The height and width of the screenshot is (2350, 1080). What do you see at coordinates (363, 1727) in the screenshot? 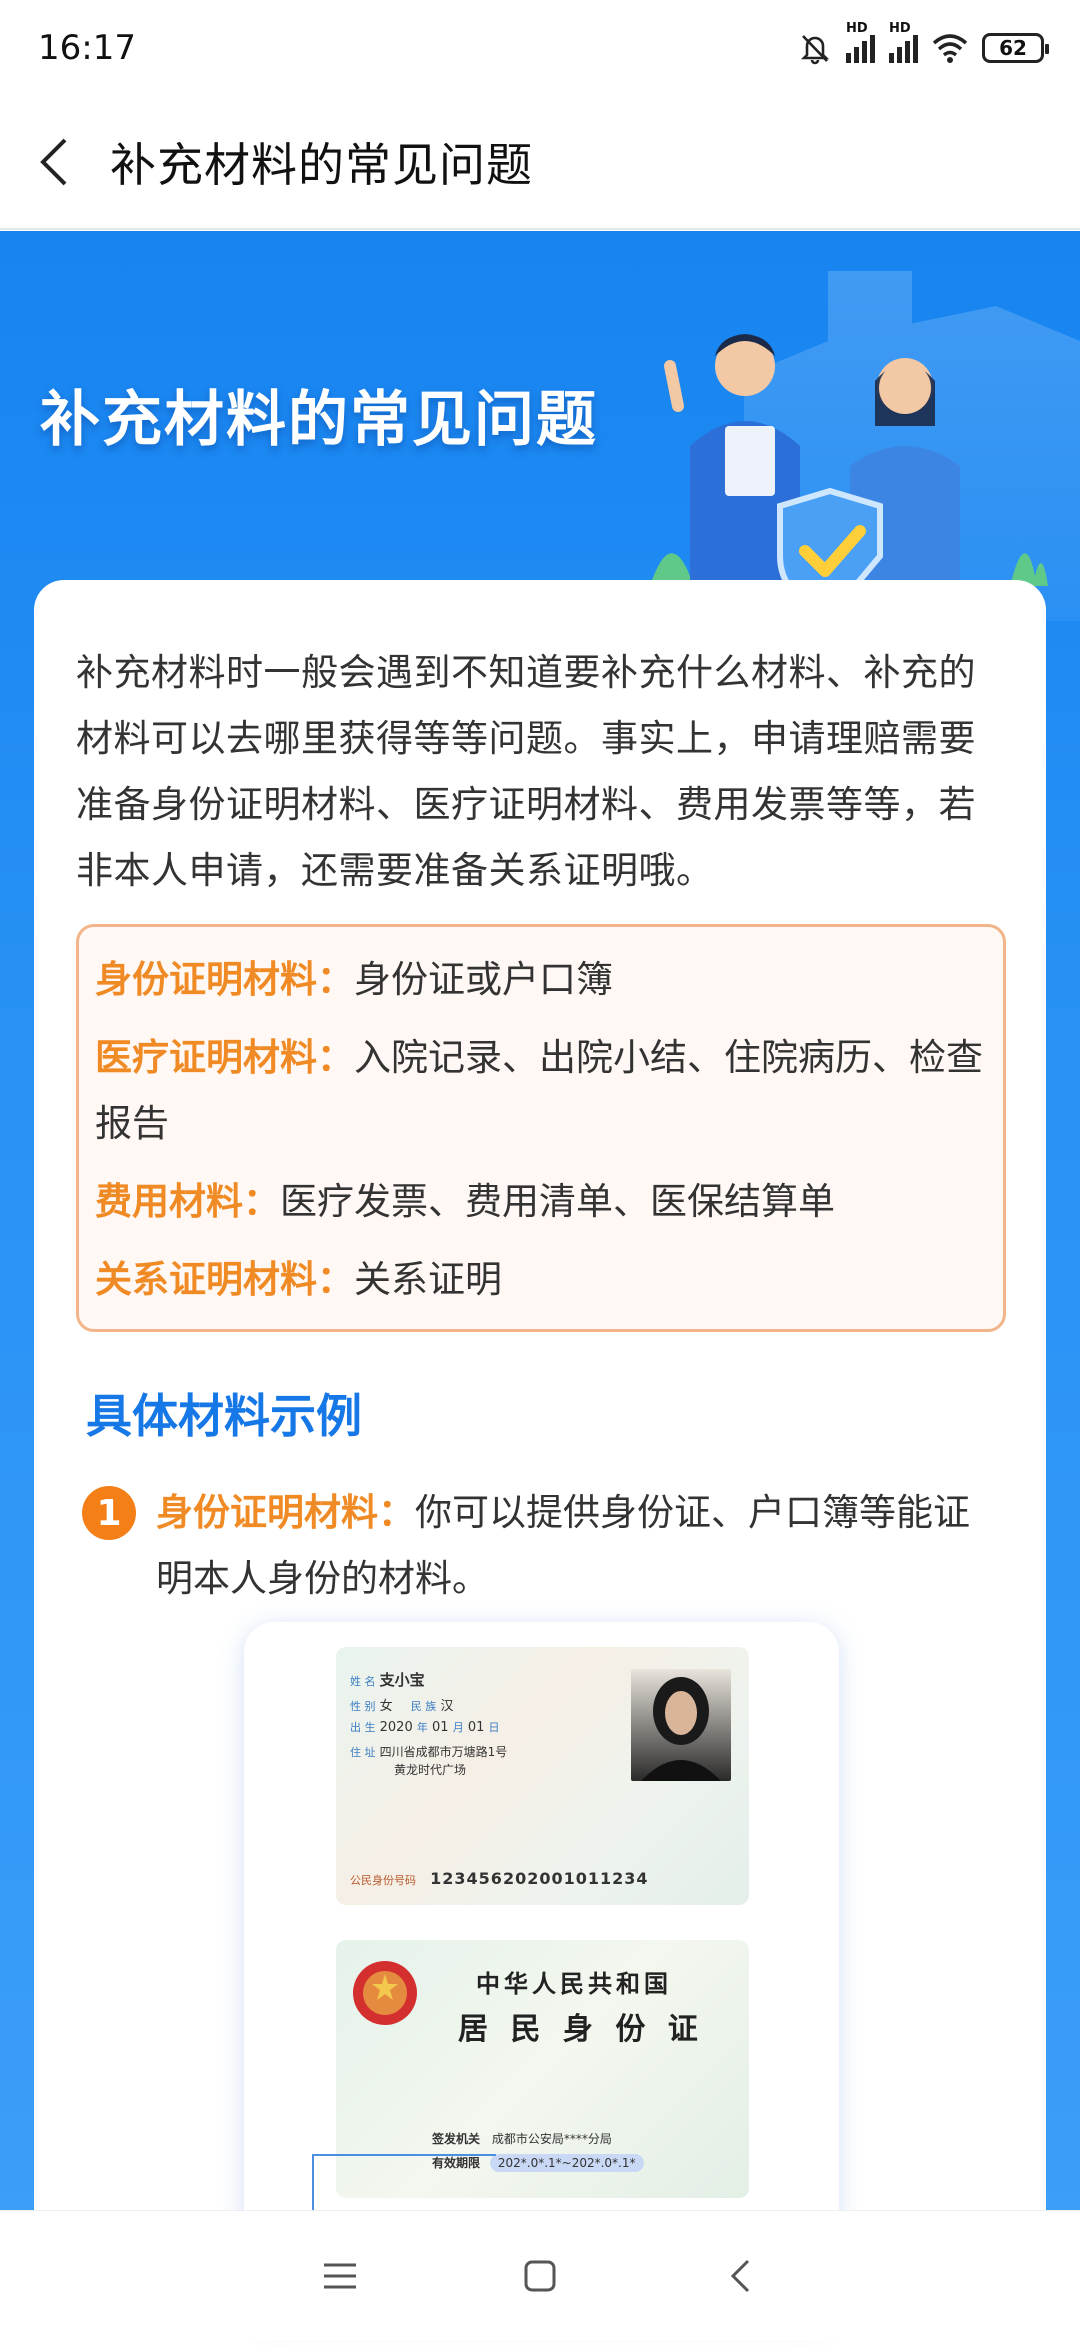
I see `birth-label: 出 生` at bounding box center [363, 1727].